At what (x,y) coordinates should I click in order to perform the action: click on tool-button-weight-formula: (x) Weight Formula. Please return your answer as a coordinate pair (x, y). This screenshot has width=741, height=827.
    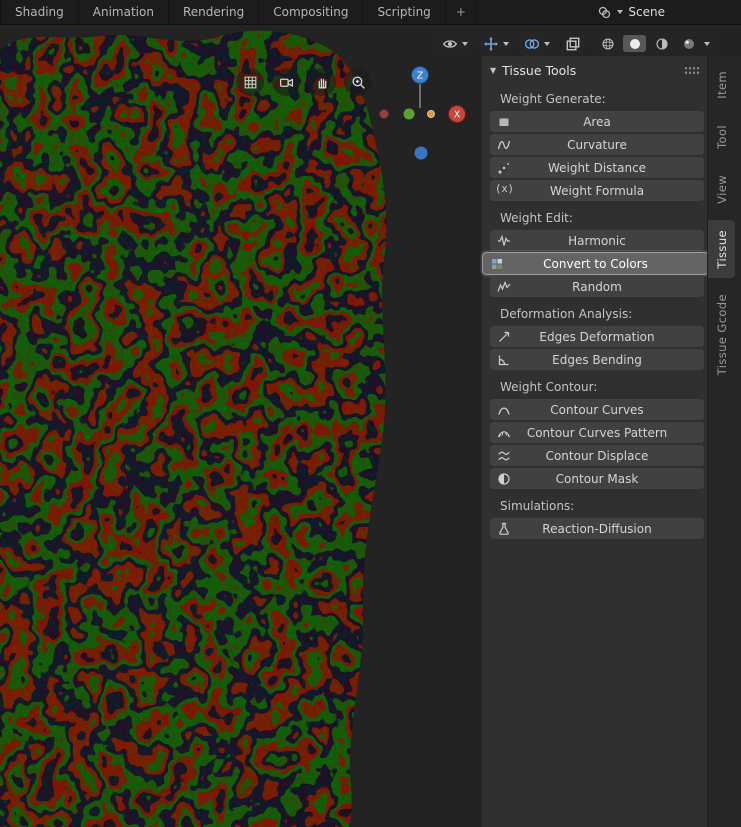
    Looking at the image, I should click on (597, 190).